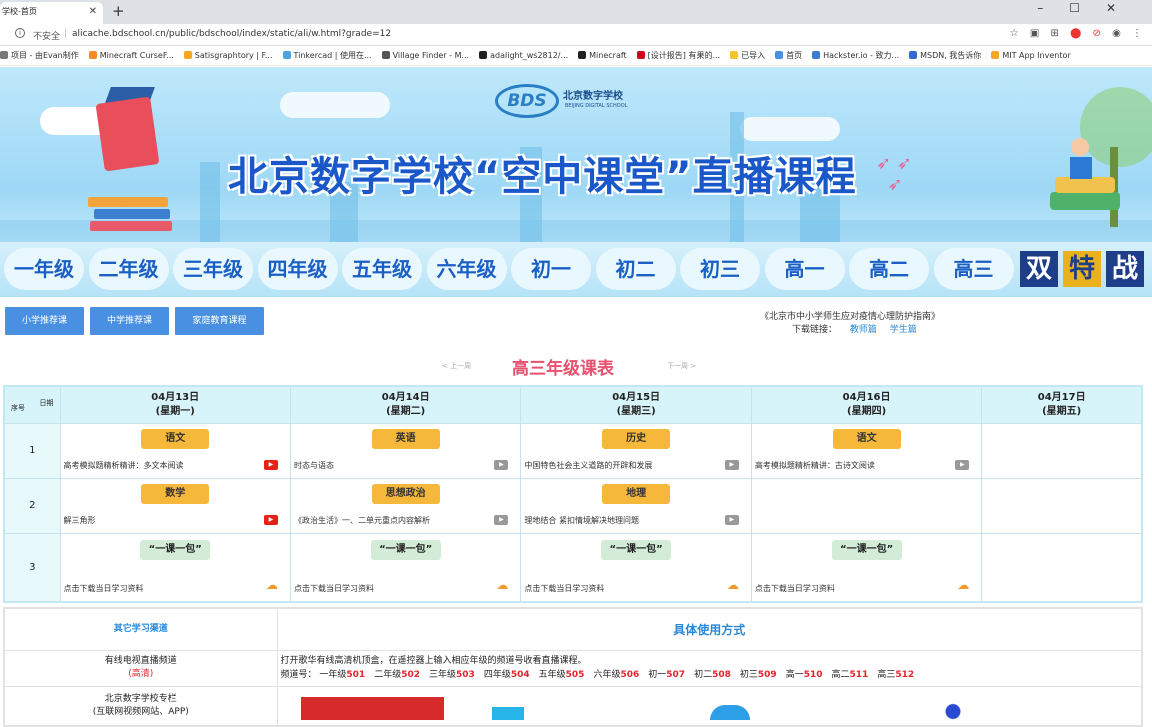 This screenshot has width=1152, height=727. Describe the element at coordinates (175, 493) in the screenshot. I see `subject-tag: 数学` at that location.